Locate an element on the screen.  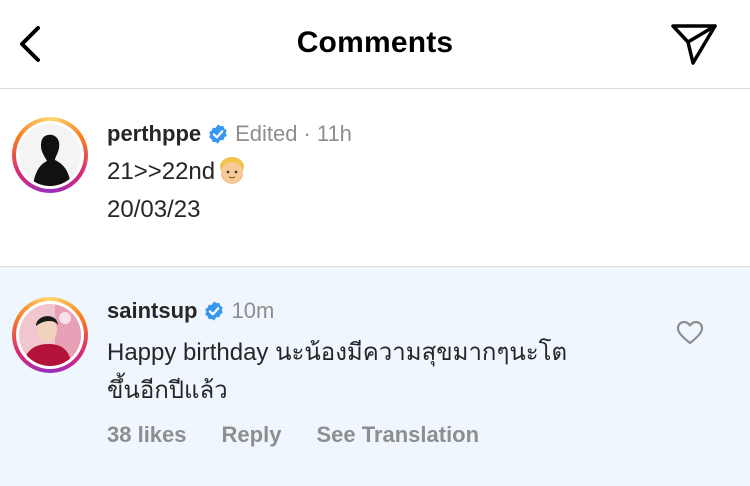
avatar-story-ring is located at coordinates (50, 155).